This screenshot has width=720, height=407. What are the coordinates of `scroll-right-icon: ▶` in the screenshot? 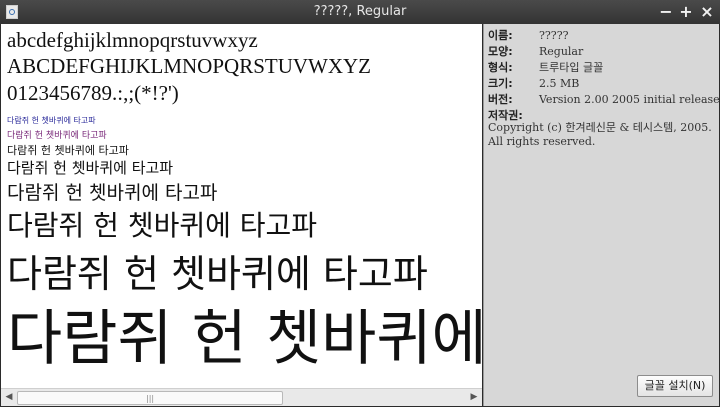 It's located at (474, 397).